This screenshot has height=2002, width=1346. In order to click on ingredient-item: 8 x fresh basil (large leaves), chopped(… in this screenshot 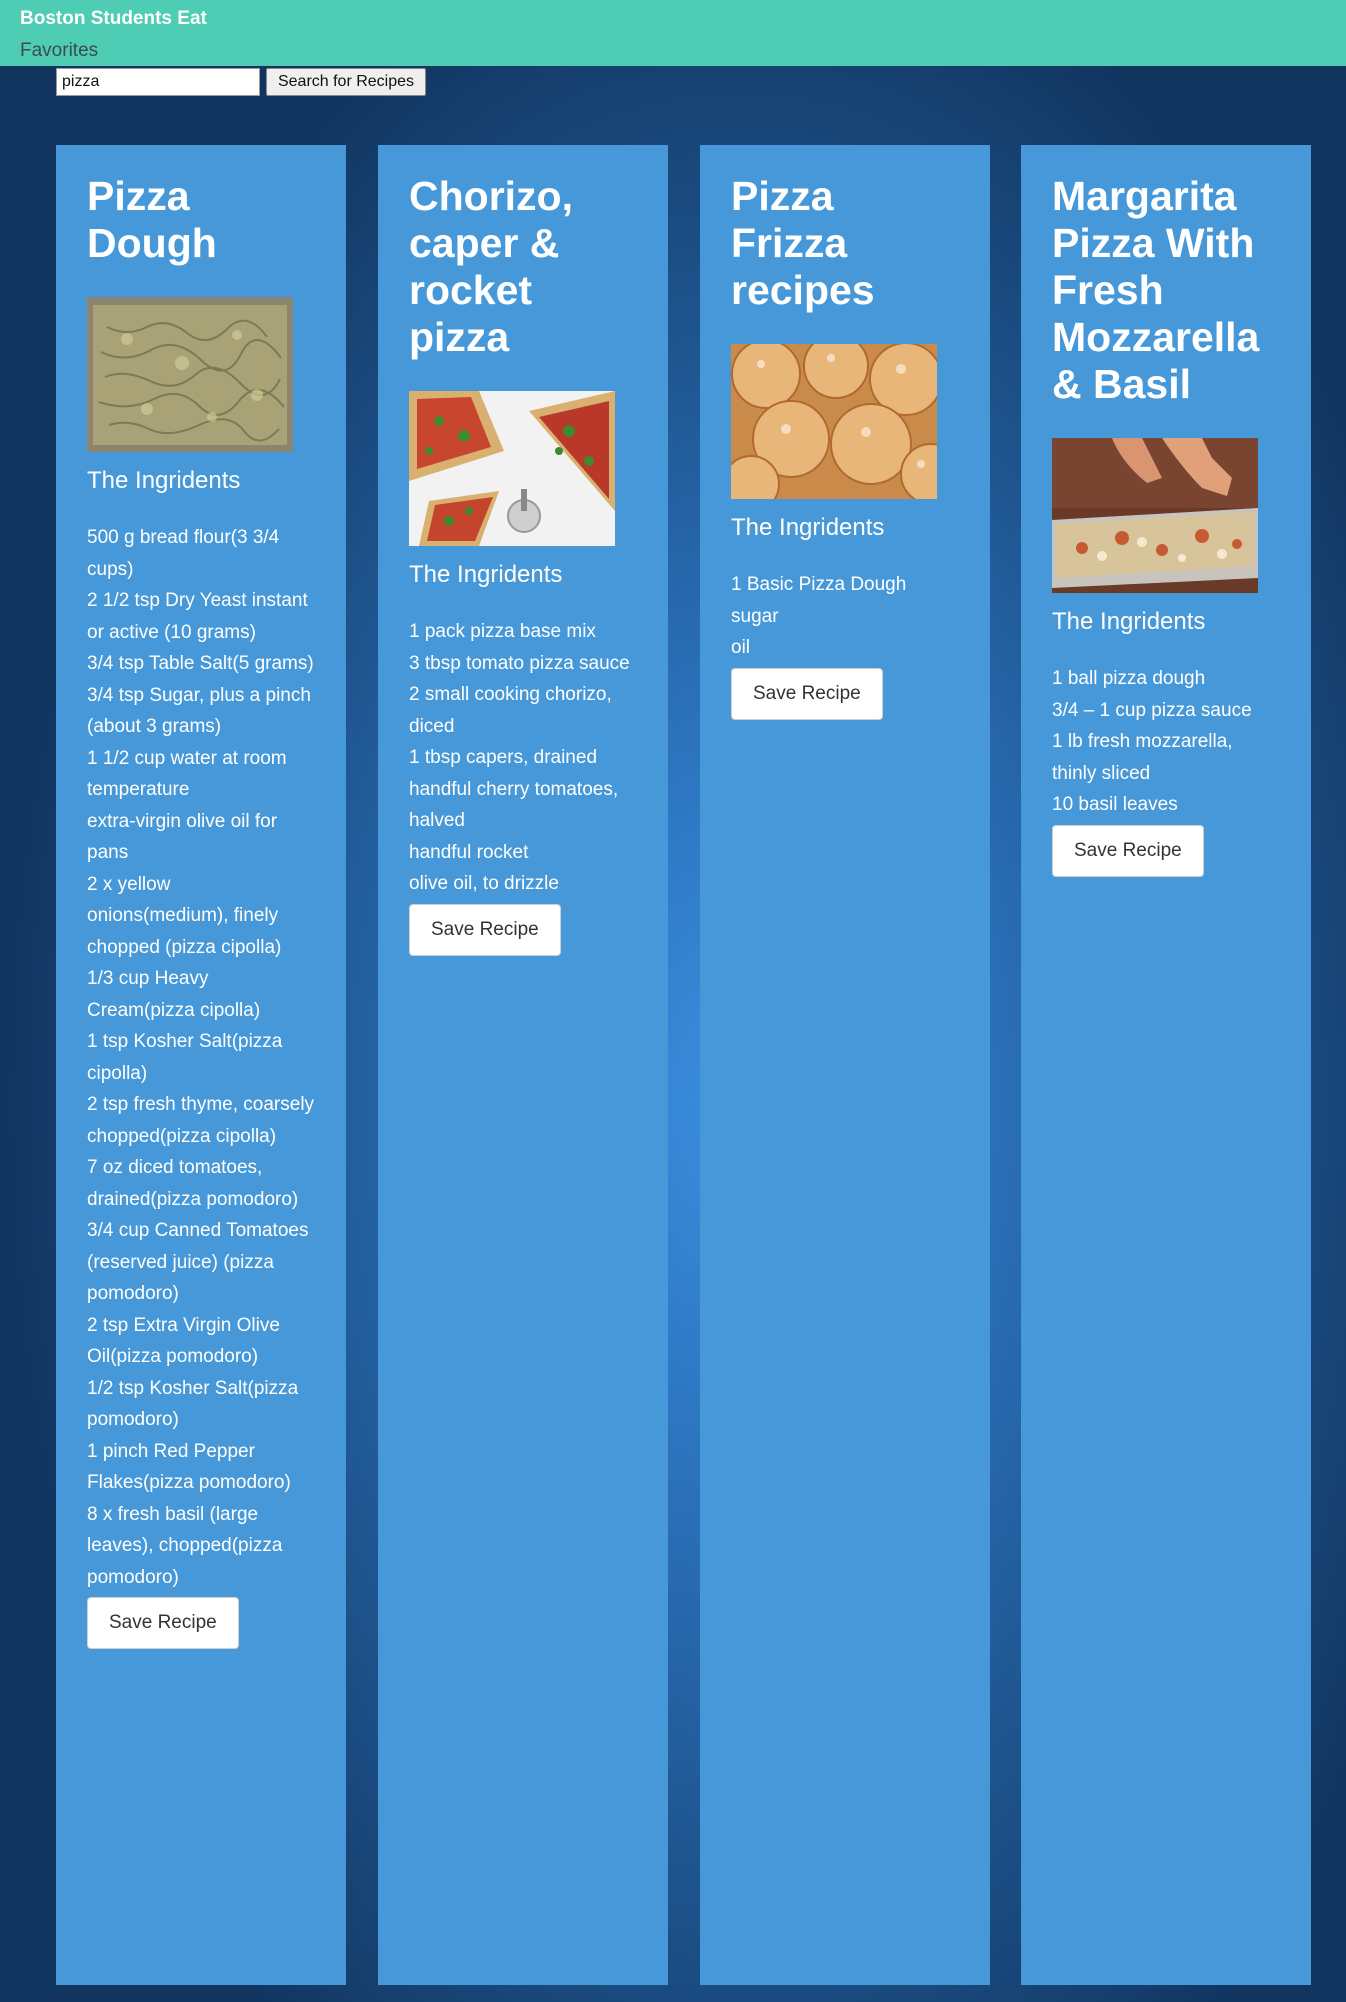, I will do `click(185, 1545)`.